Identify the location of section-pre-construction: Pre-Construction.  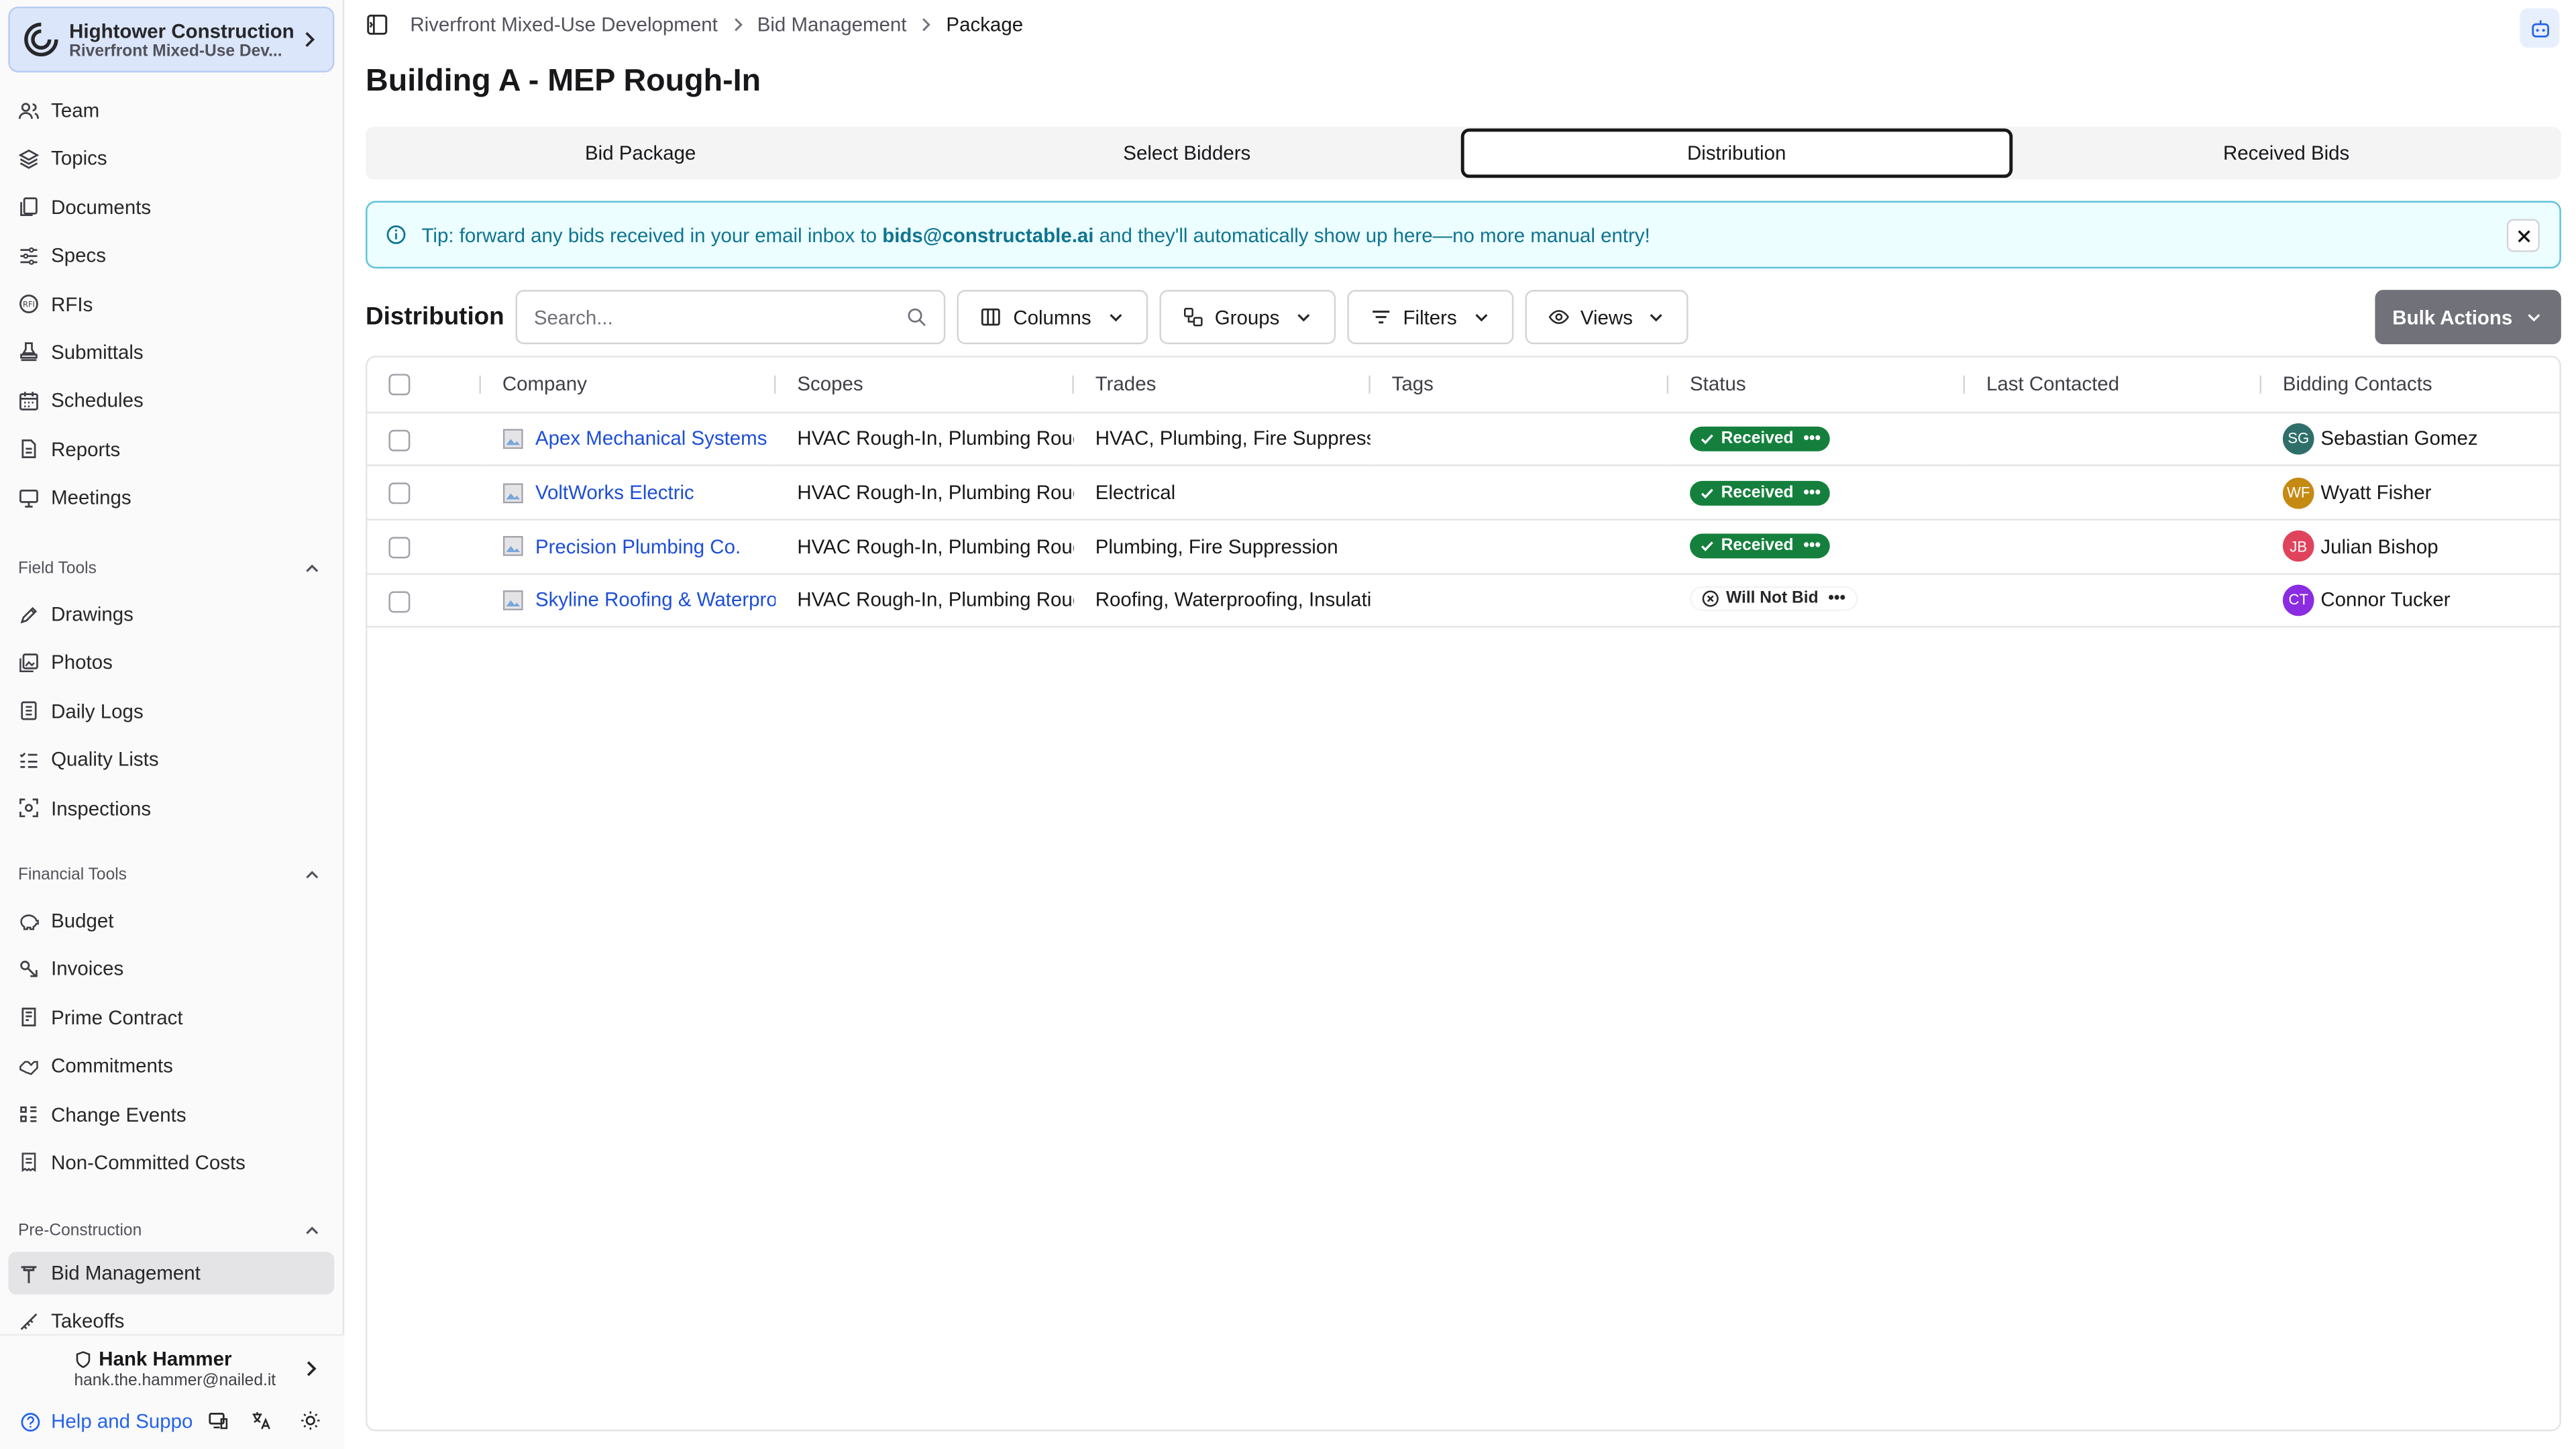
(171, 1230).